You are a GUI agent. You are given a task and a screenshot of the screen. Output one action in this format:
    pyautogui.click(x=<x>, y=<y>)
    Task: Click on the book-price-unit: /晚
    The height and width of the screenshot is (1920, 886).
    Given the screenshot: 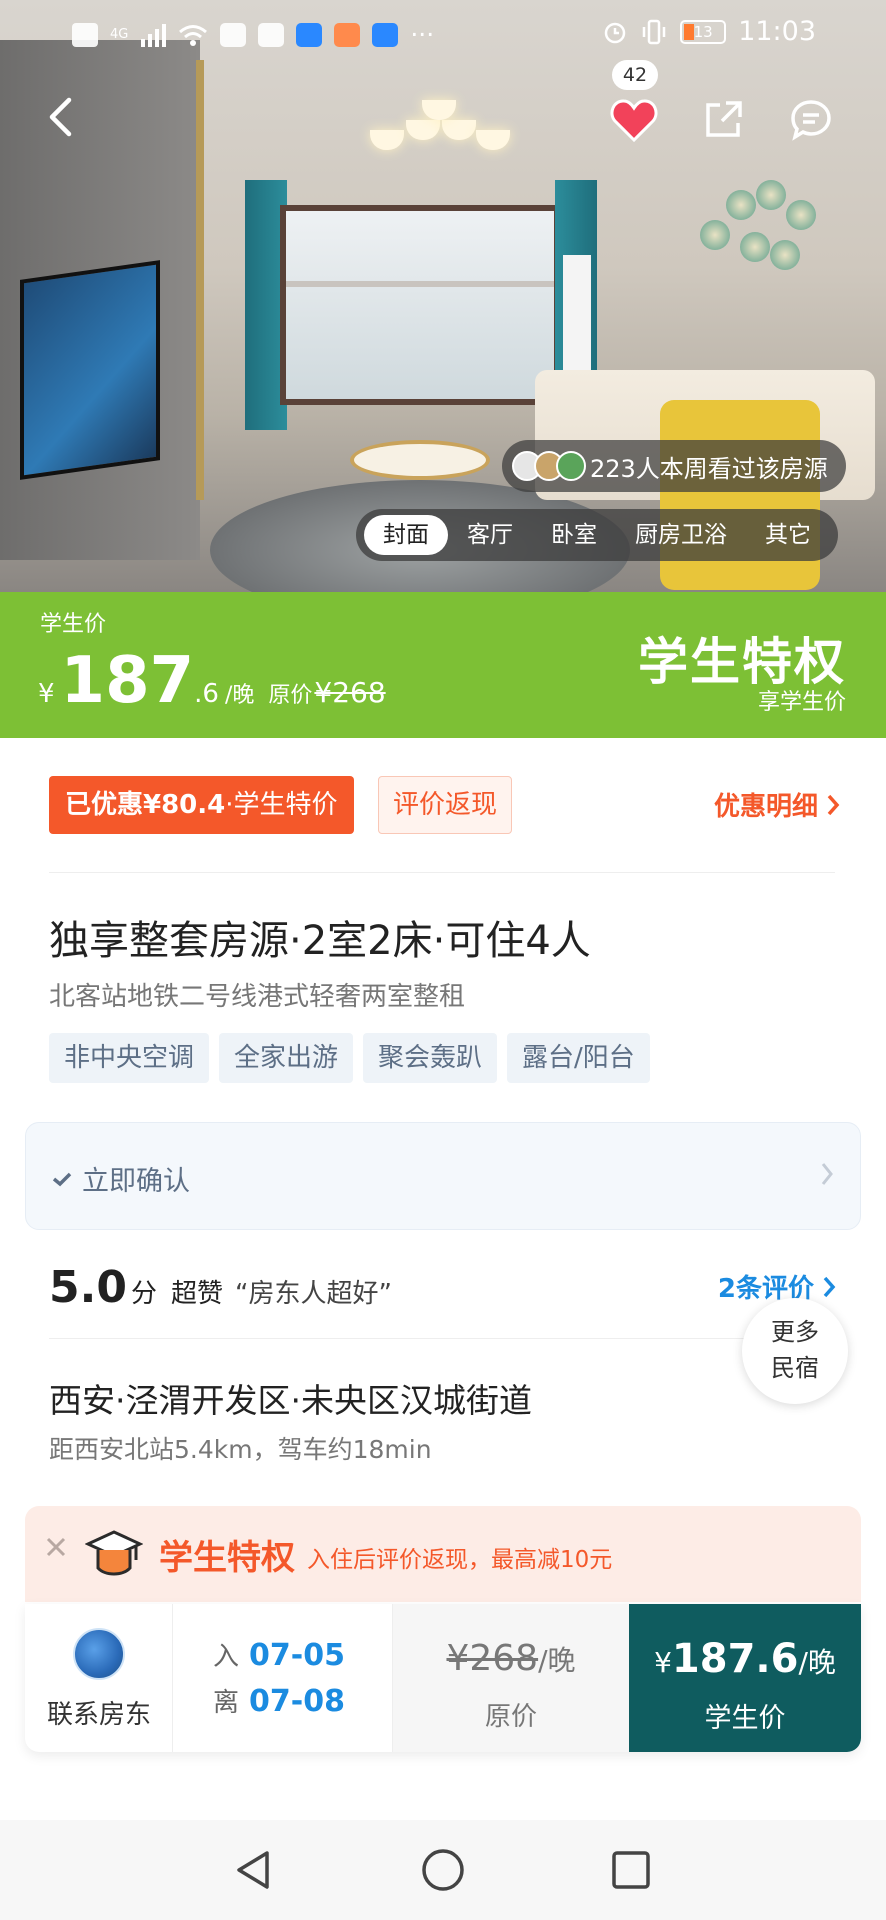 What is the action you would take?
    pyautogui.click(x=817, y=1662)
    